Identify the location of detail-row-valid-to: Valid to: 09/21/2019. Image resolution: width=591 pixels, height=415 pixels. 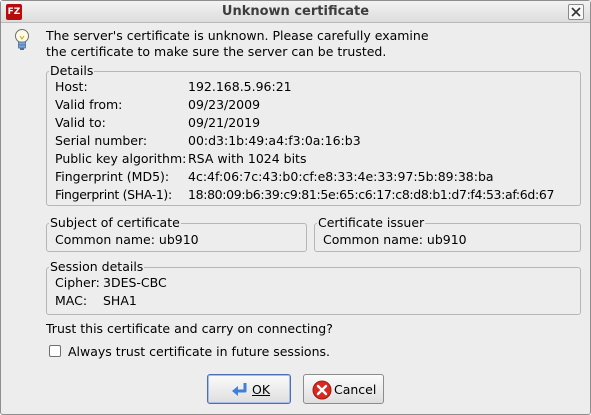
(157, 122).